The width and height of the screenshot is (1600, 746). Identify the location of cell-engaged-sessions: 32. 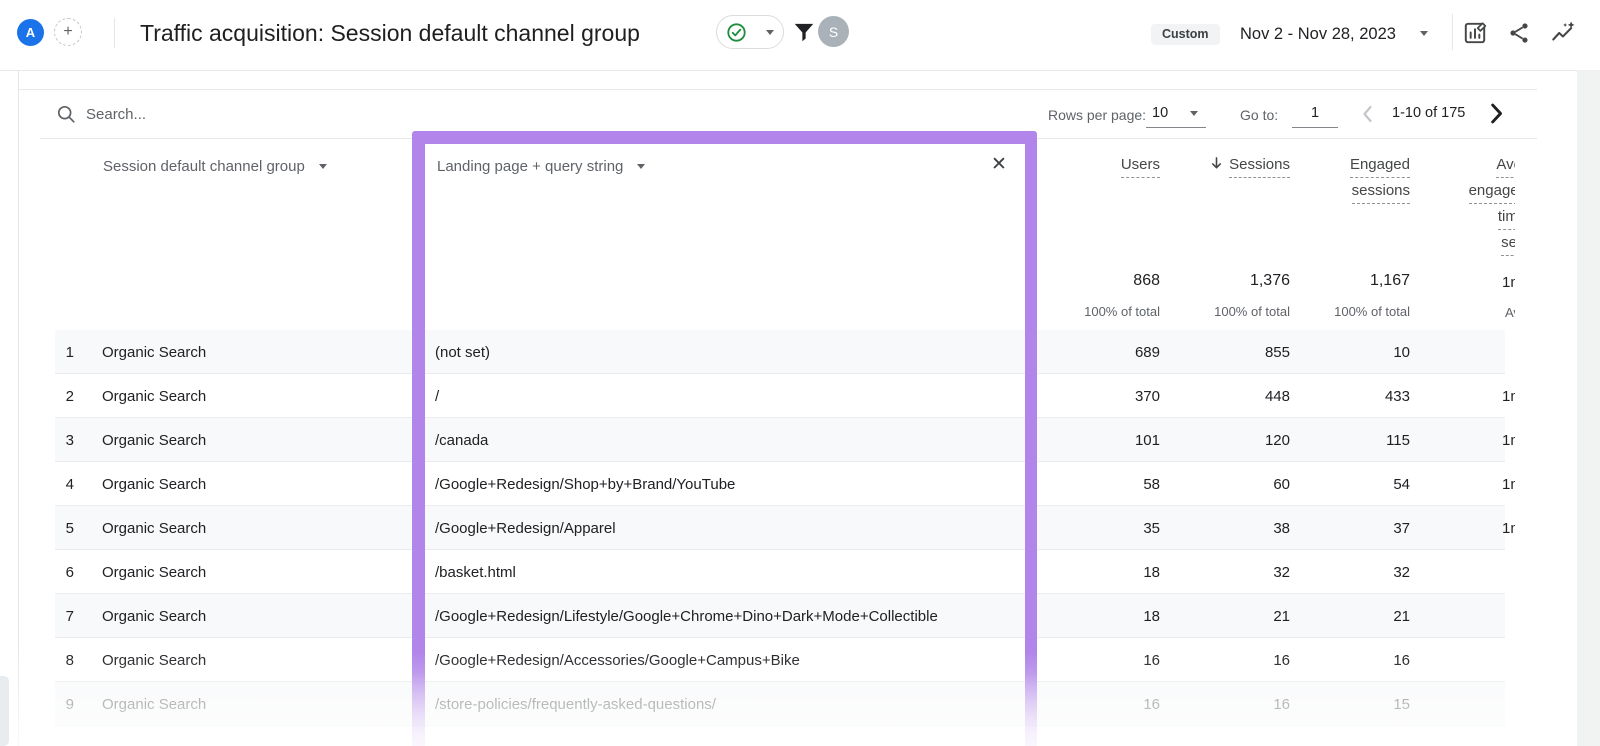
(1401, 572).